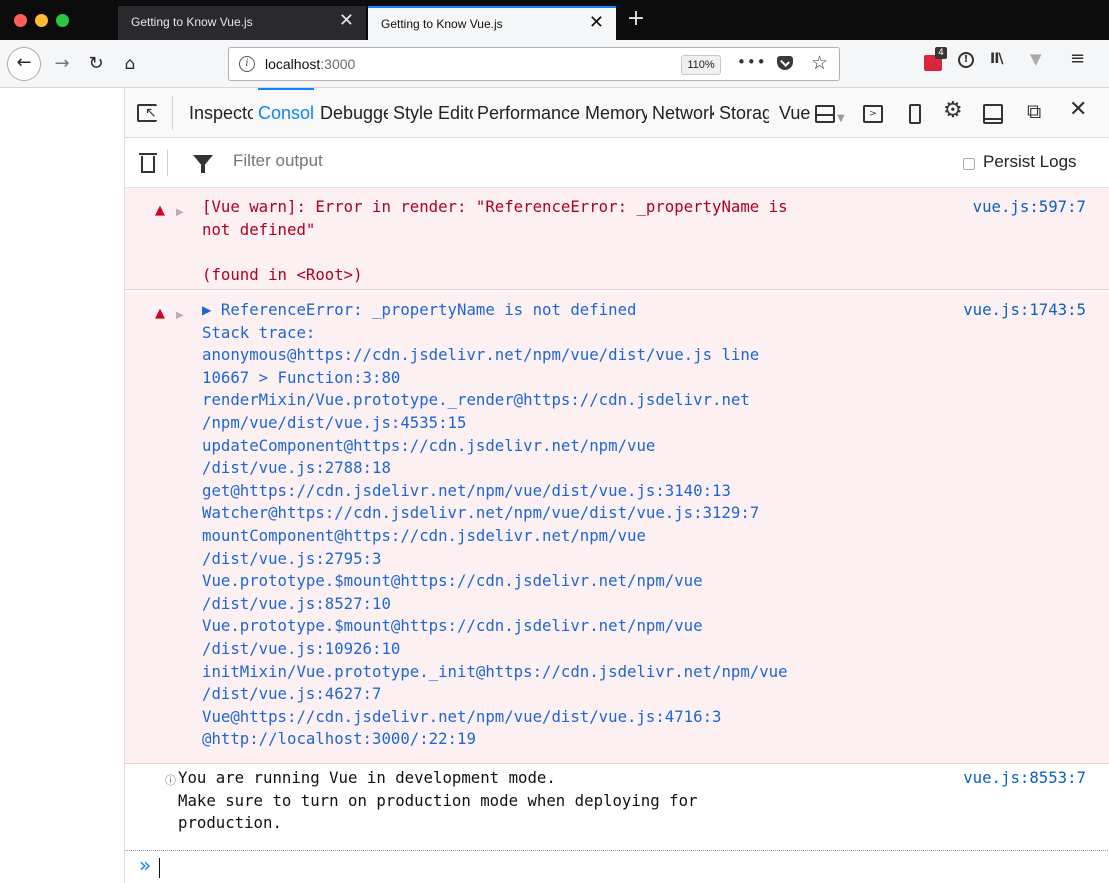  Describe the element at coordinates (96, 64) in the screenshot. I see `reload-button: ↻` at that location.